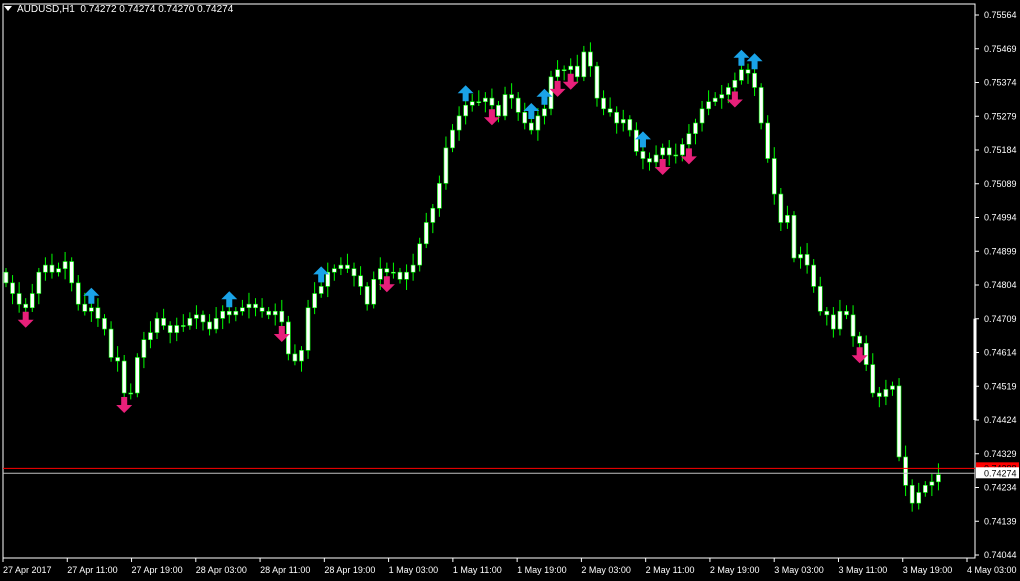 This screenshot has height=581, width=1020. What do you see at coordinates (1000, 319) in the screenshot?
I see `y-tick-label: 0.74709` at bounding box center [1000, 319].